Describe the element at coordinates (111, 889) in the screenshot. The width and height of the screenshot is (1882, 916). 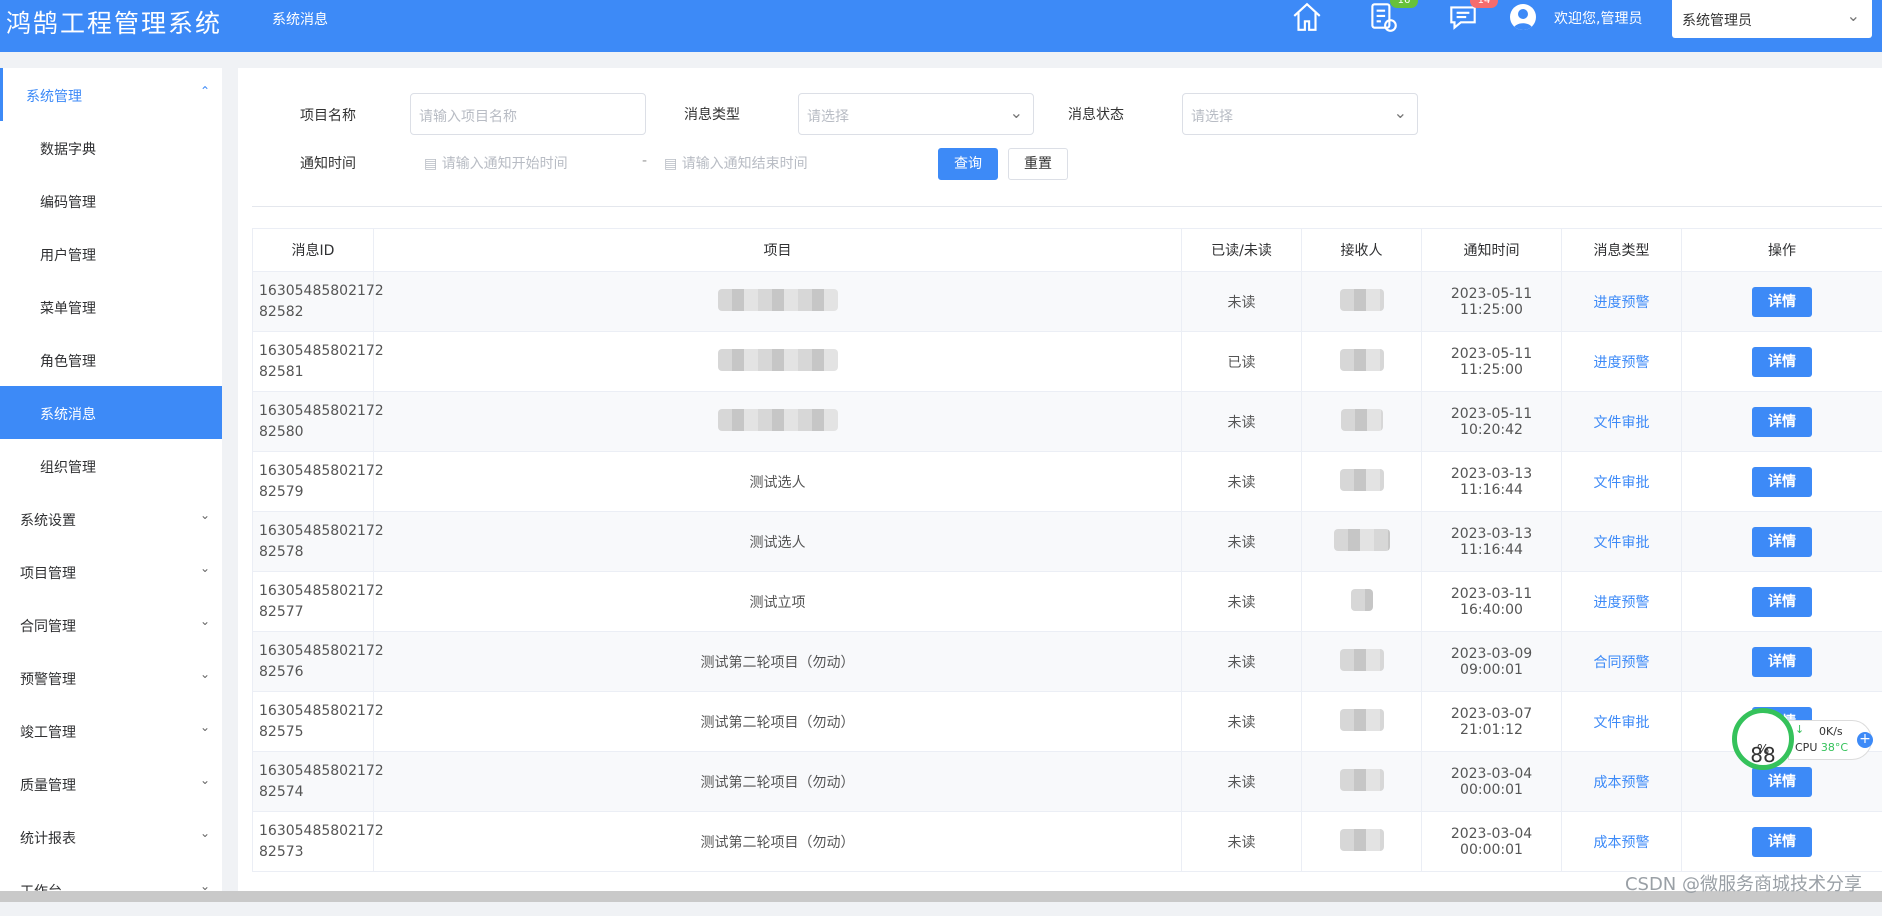
I see `sidebar-group-workbench: 工作台 ⌄` at that location.